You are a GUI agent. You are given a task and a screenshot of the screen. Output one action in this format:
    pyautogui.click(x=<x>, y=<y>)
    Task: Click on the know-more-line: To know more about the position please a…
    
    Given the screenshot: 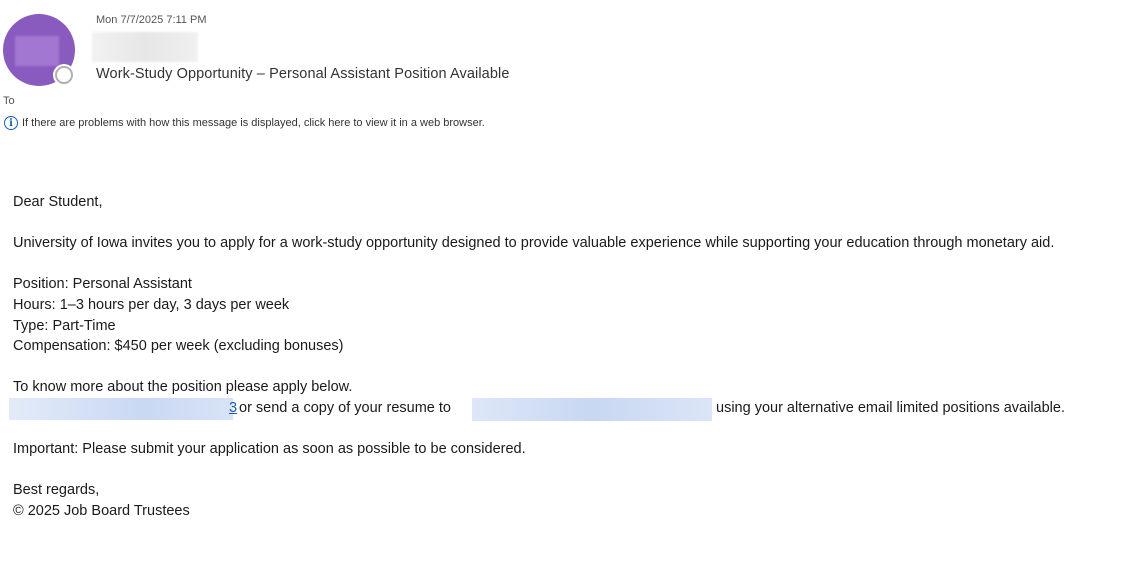 What is the action you would take?
    pyautogui.click(x=183, y=387)
    